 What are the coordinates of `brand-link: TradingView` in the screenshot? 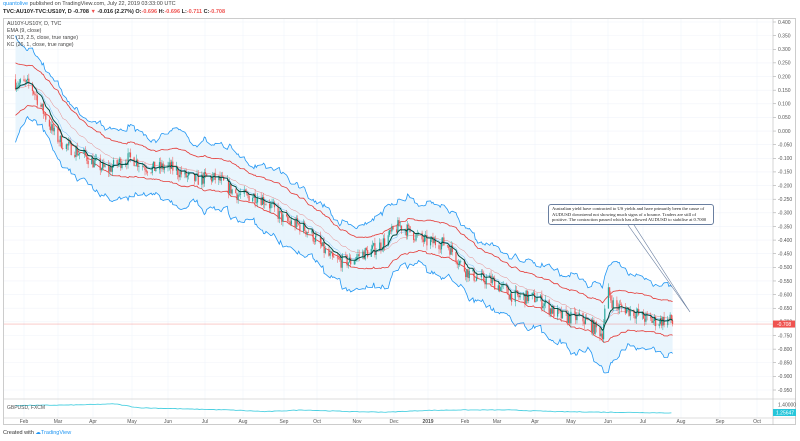 It's located at (56, 433).